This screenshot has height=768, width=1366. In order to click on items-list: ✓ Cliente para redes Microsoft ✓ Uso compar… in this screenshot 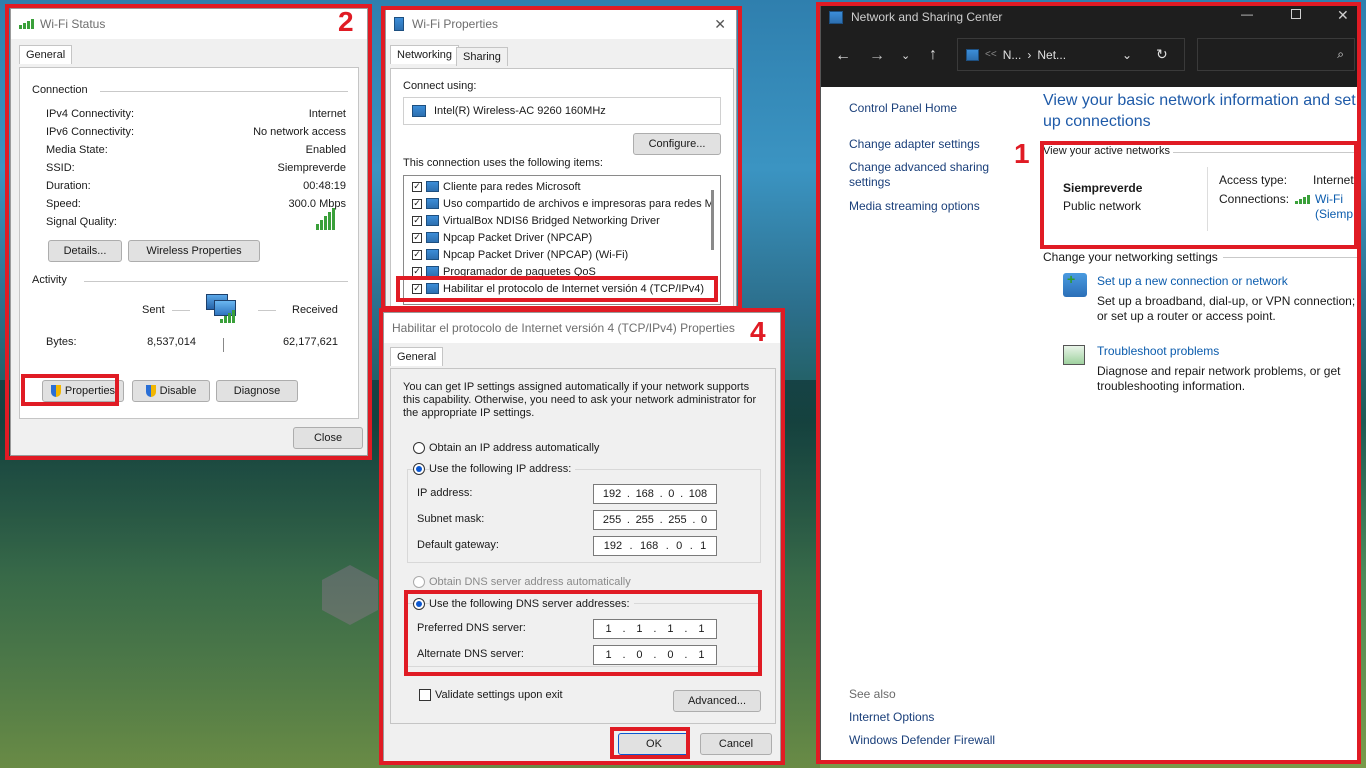, I will do `click(562, 240)`.